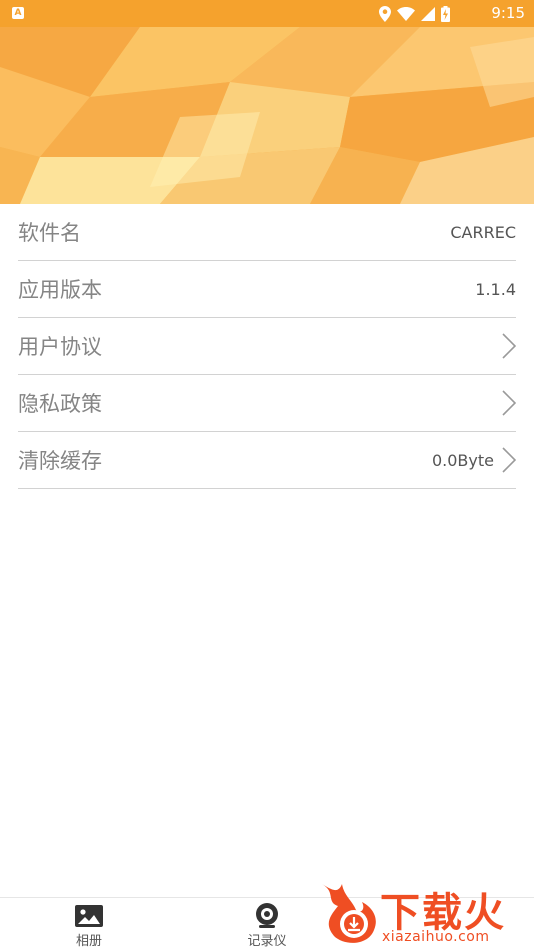 This screenshot has height=951, width=534. Describe the element at coordinates (60, 404) in the screenshot. I see `privacy-policy-label: 隐私政策` at that location.